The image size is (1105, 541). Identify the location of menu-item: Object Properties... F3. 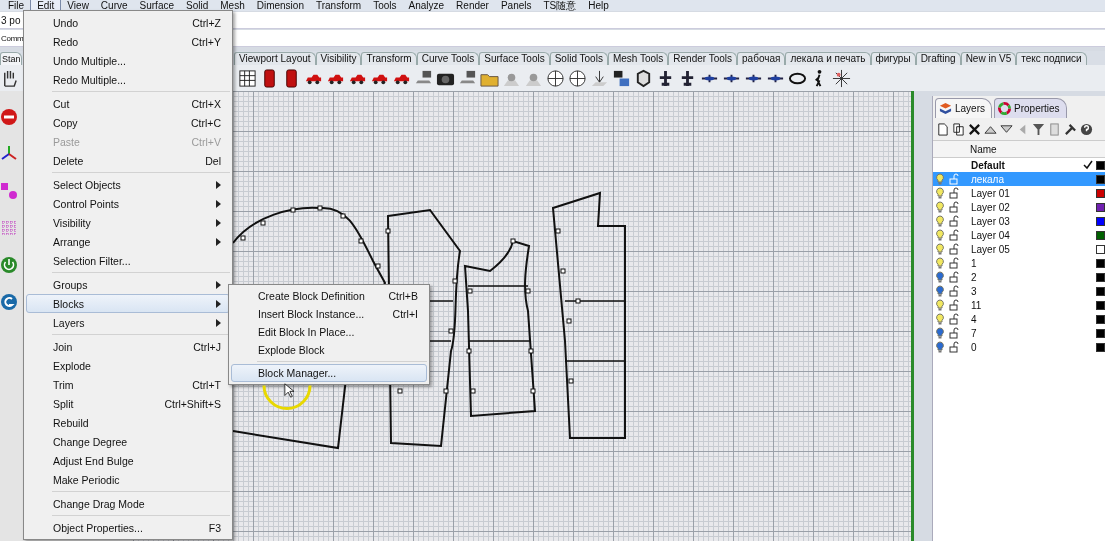
(128, 527).